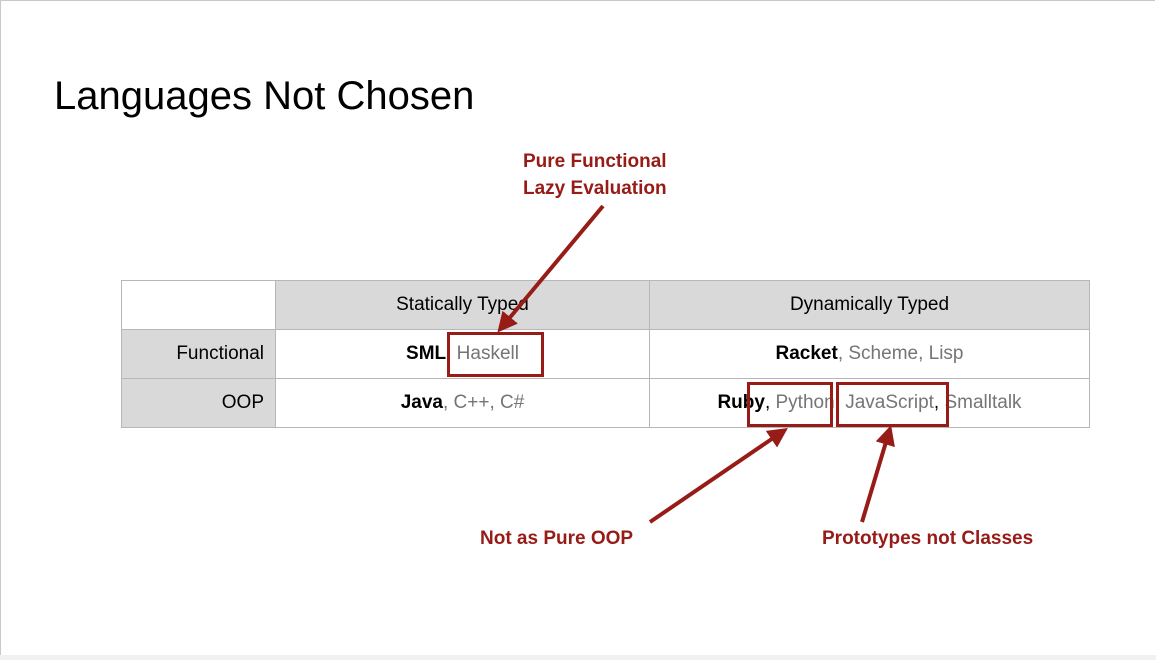 The image size is (1156, 660). What do you see at coordinates (421, 402) in the screenshot?
I see `lang-java: Java` at bounding box center [421, 402].